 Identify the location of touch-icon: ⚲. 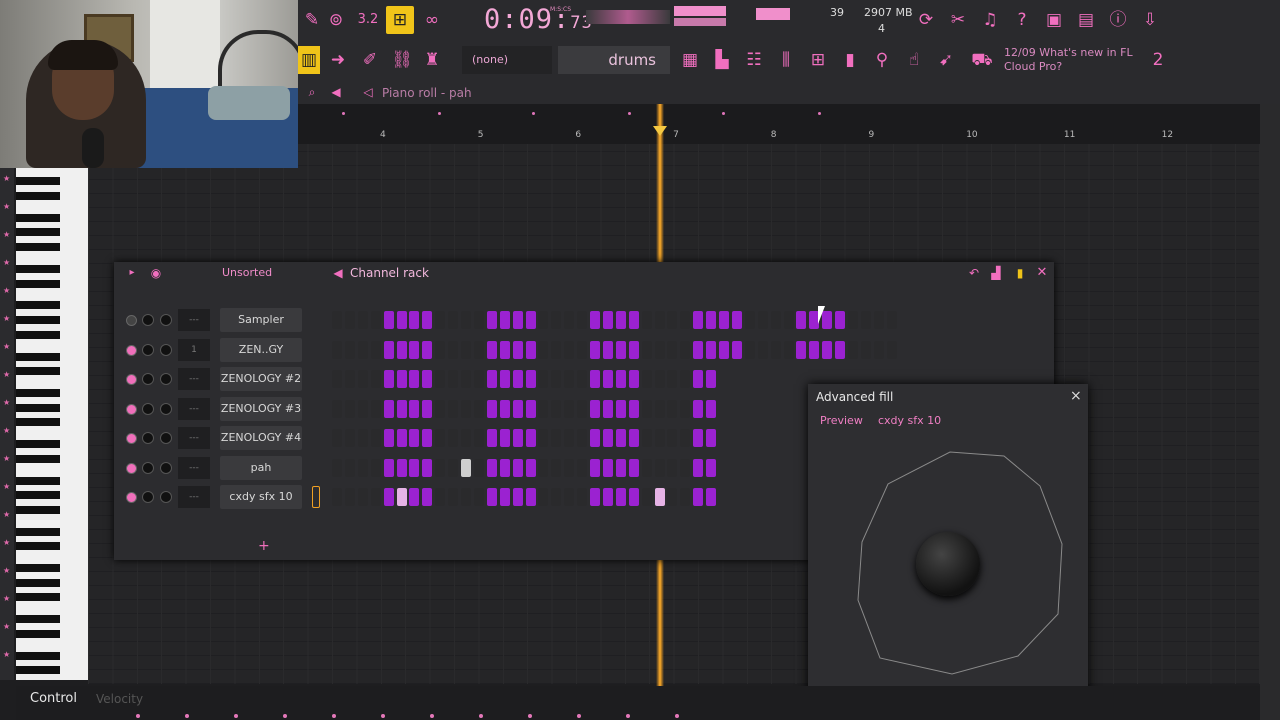
(882, 60).